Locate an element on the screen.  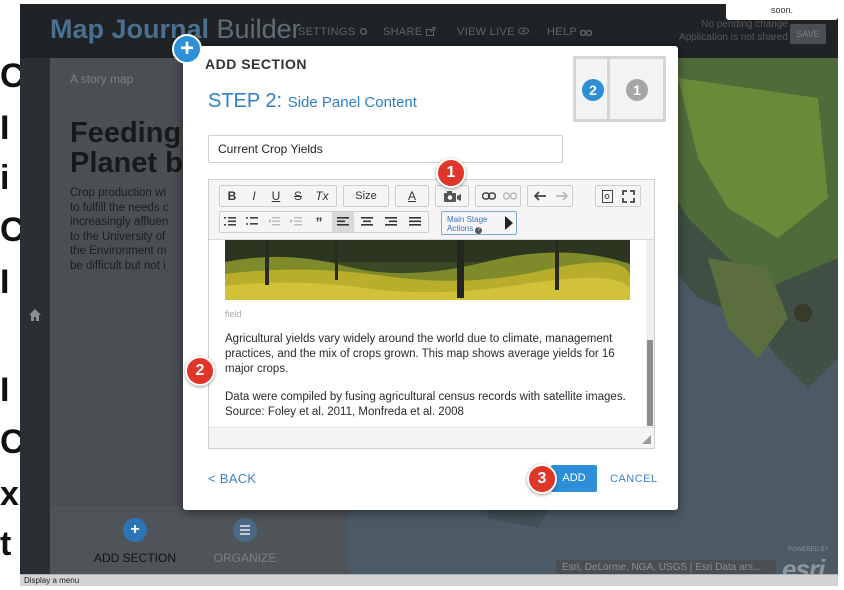
tooltip-popup: soon. is located at coordinates (782, 12).